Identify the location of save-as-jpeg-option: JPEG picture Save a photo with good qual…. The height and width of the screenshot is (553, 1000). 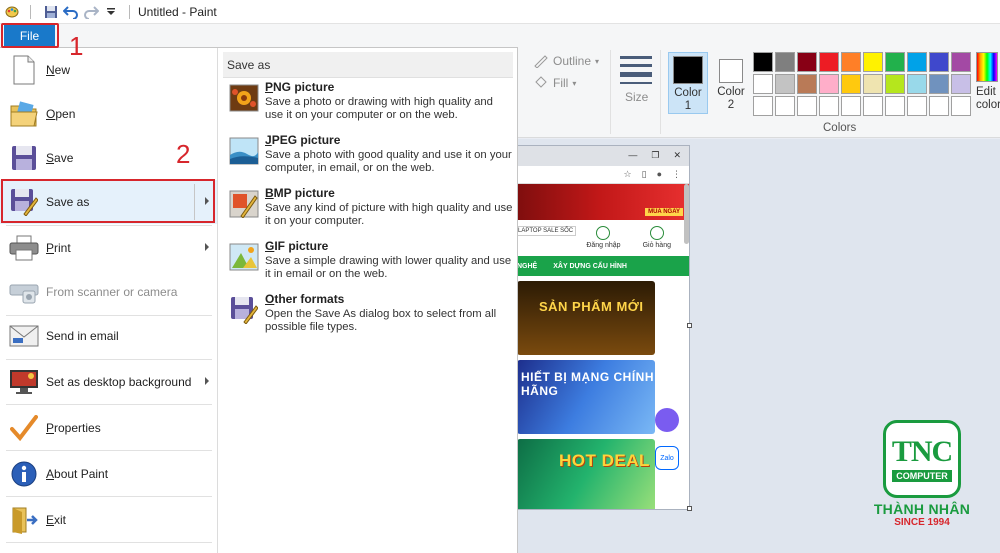
(368, 159).